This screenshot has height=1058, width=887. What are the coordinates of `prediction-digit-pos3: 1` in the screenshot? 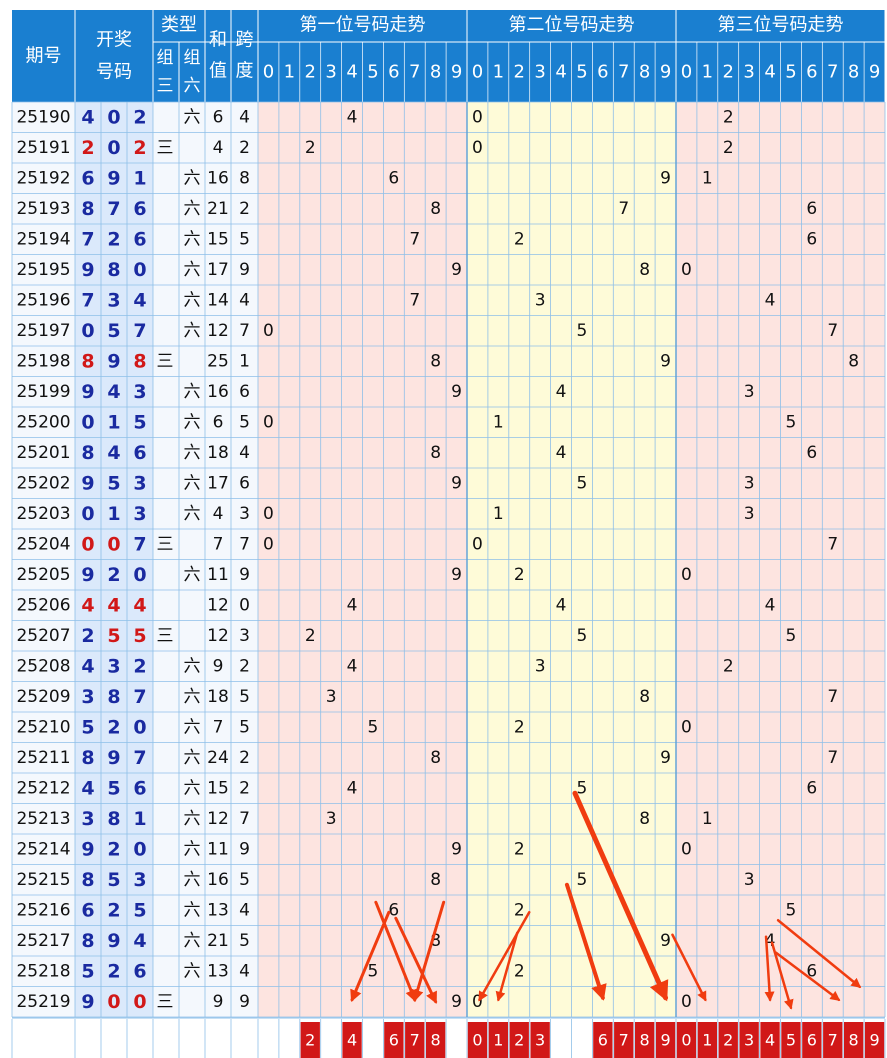 It's located at (707, 1040).